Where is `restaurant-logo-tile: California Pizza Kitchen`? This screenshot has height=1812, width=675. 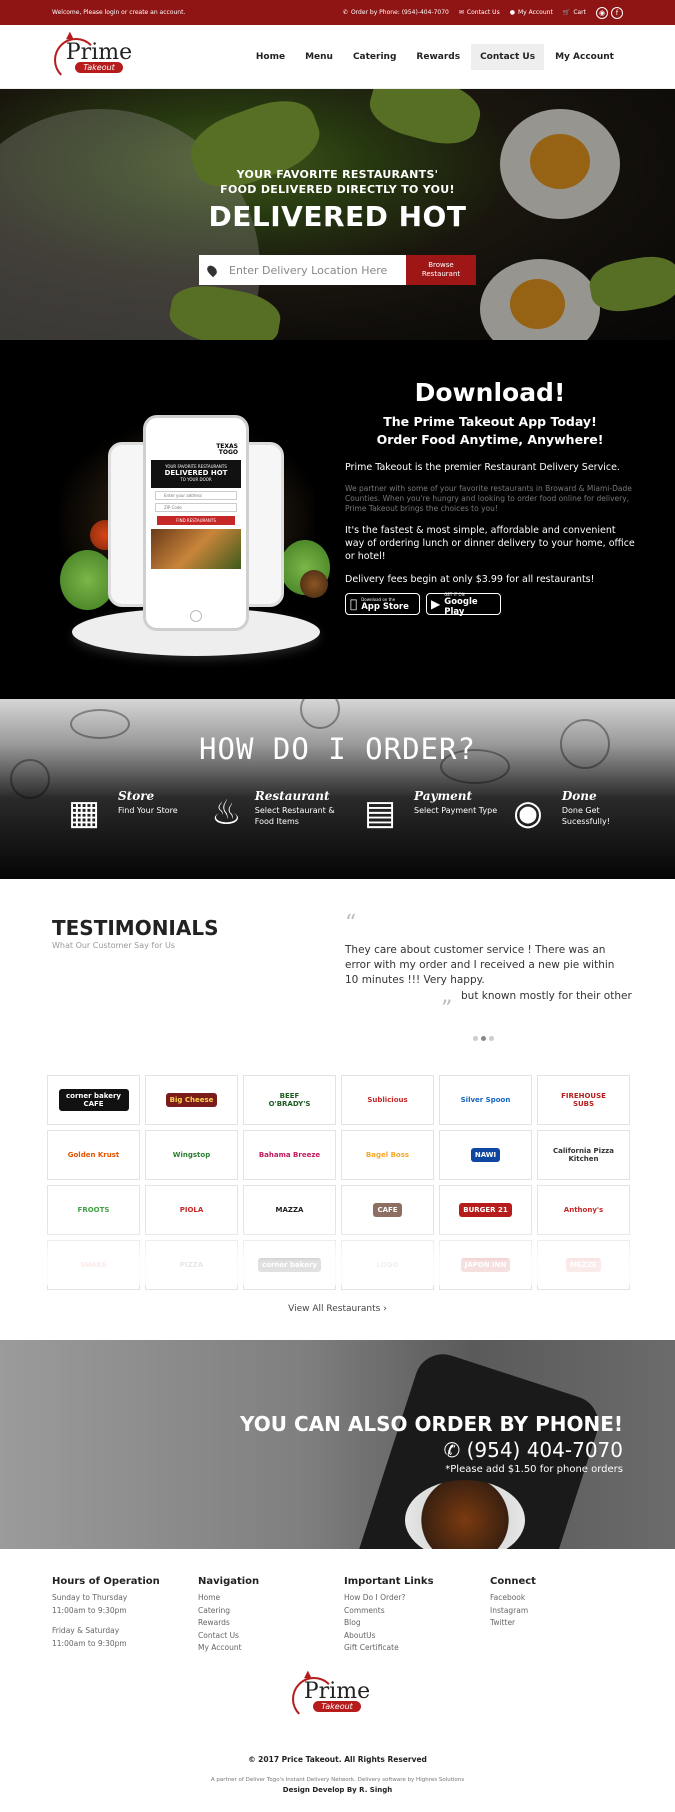
restaurant-logo-tile: California Pizza Kitchen is located at coordinates (583, 1155).